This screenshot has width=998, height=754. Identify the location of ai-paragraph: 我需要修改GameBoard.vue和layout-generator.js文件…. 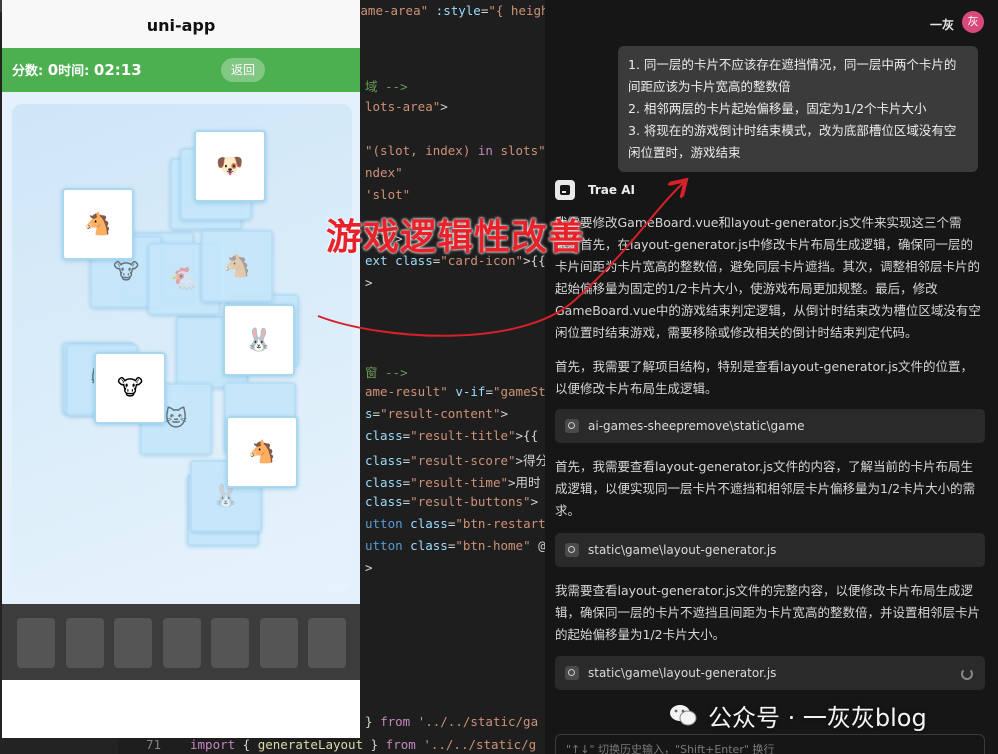
(768, 277).